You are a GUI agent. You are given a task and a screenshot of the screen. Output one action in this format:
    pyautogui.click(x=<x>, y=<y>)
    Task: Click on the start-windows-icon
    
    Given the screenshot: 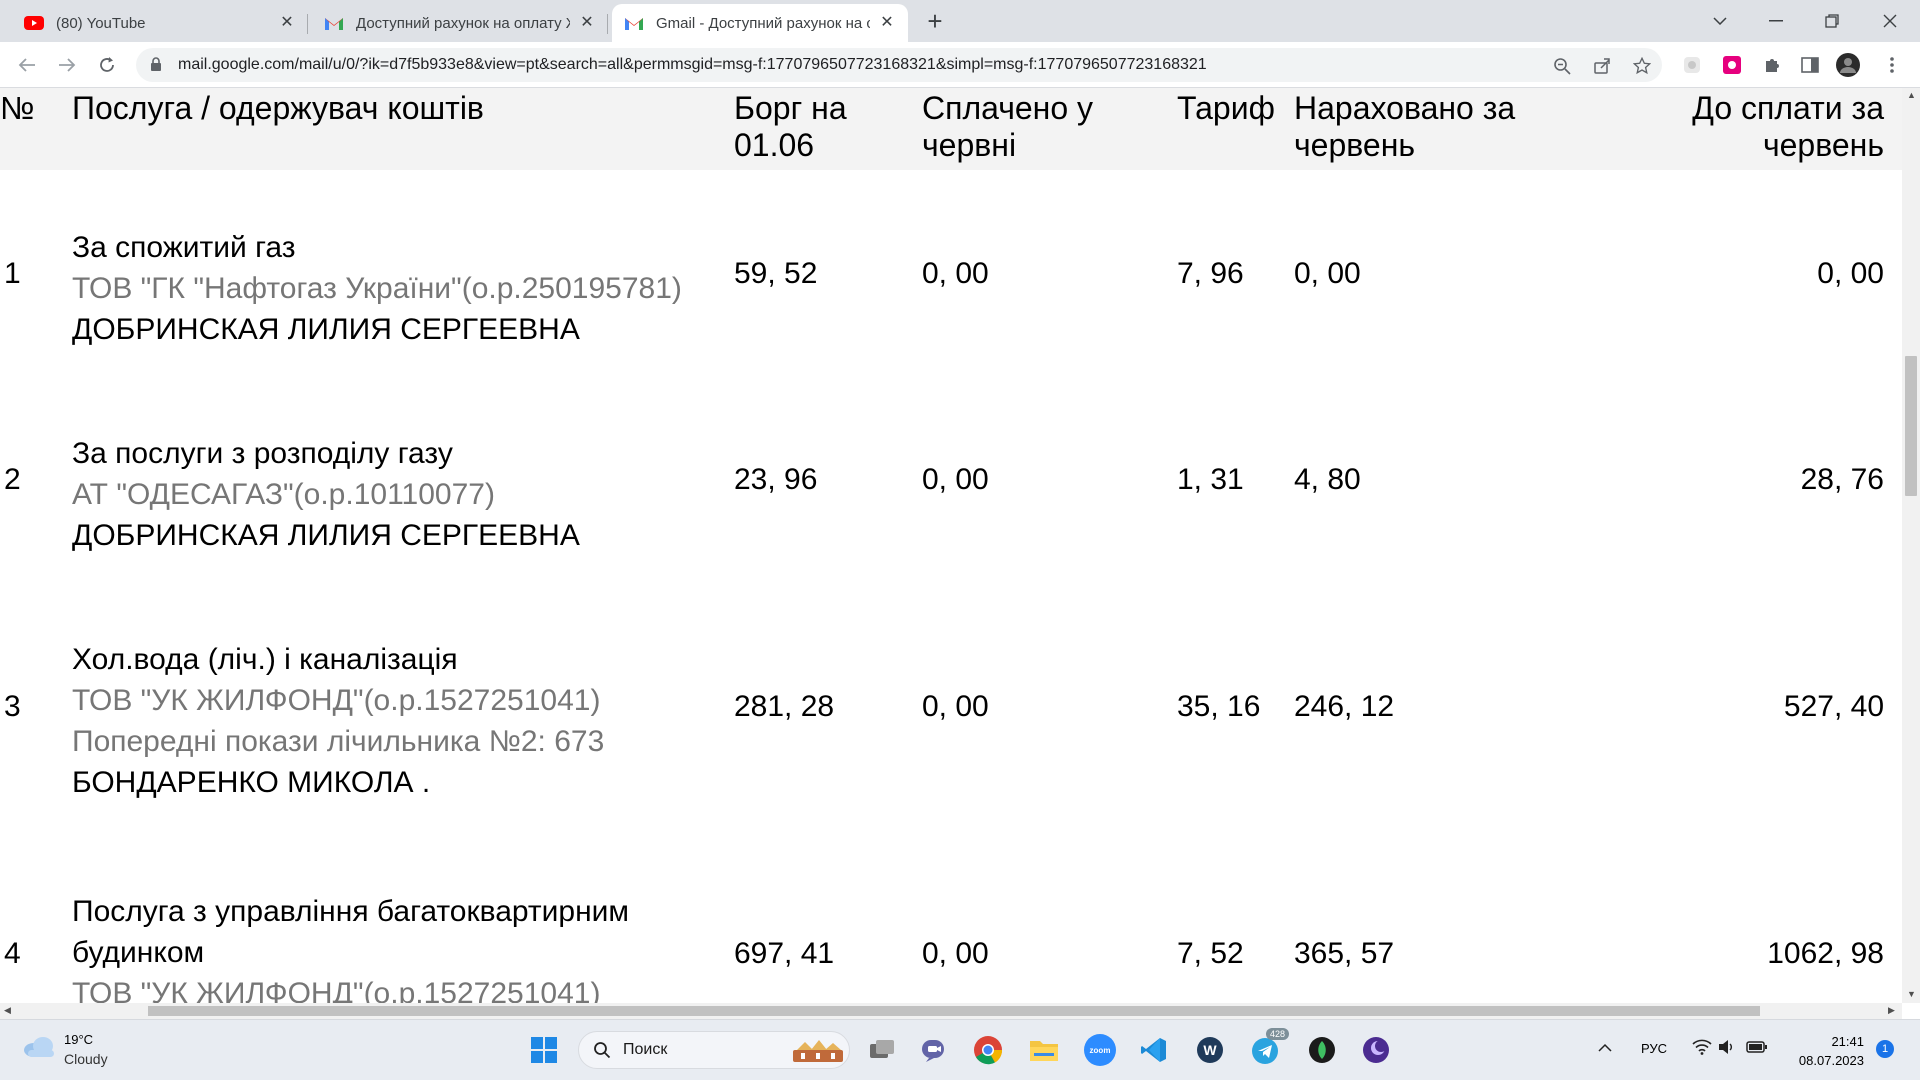 What is the action you would take?
    pyautogui.click(x=544, y=1050)
    